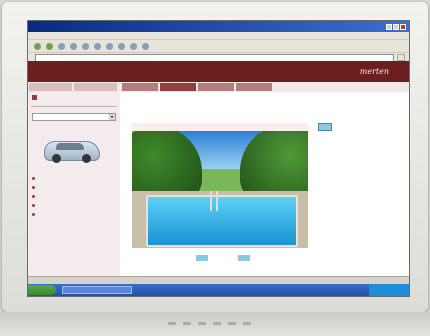  I want to click on pool-photo, so click(220, 189).